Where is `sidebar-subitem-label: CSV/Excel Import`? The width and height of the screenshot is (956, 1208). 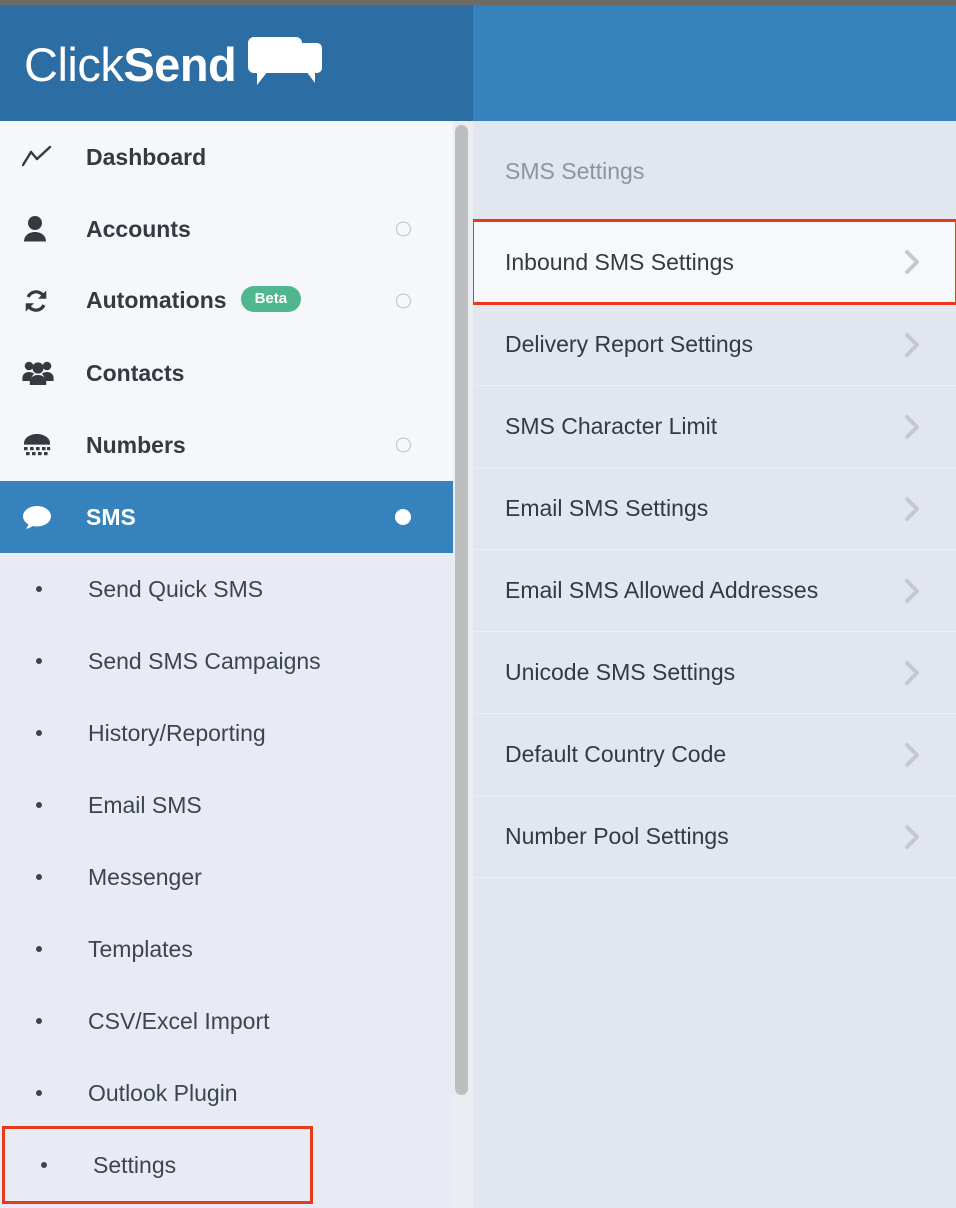 sidebar-subitem-label: CSV/Excel Import is located at coordinates (179, 1020).